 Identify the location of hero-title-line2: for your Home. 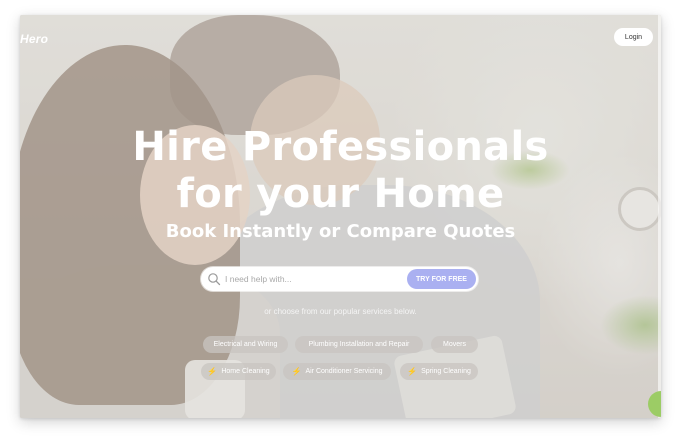
(340, 194).